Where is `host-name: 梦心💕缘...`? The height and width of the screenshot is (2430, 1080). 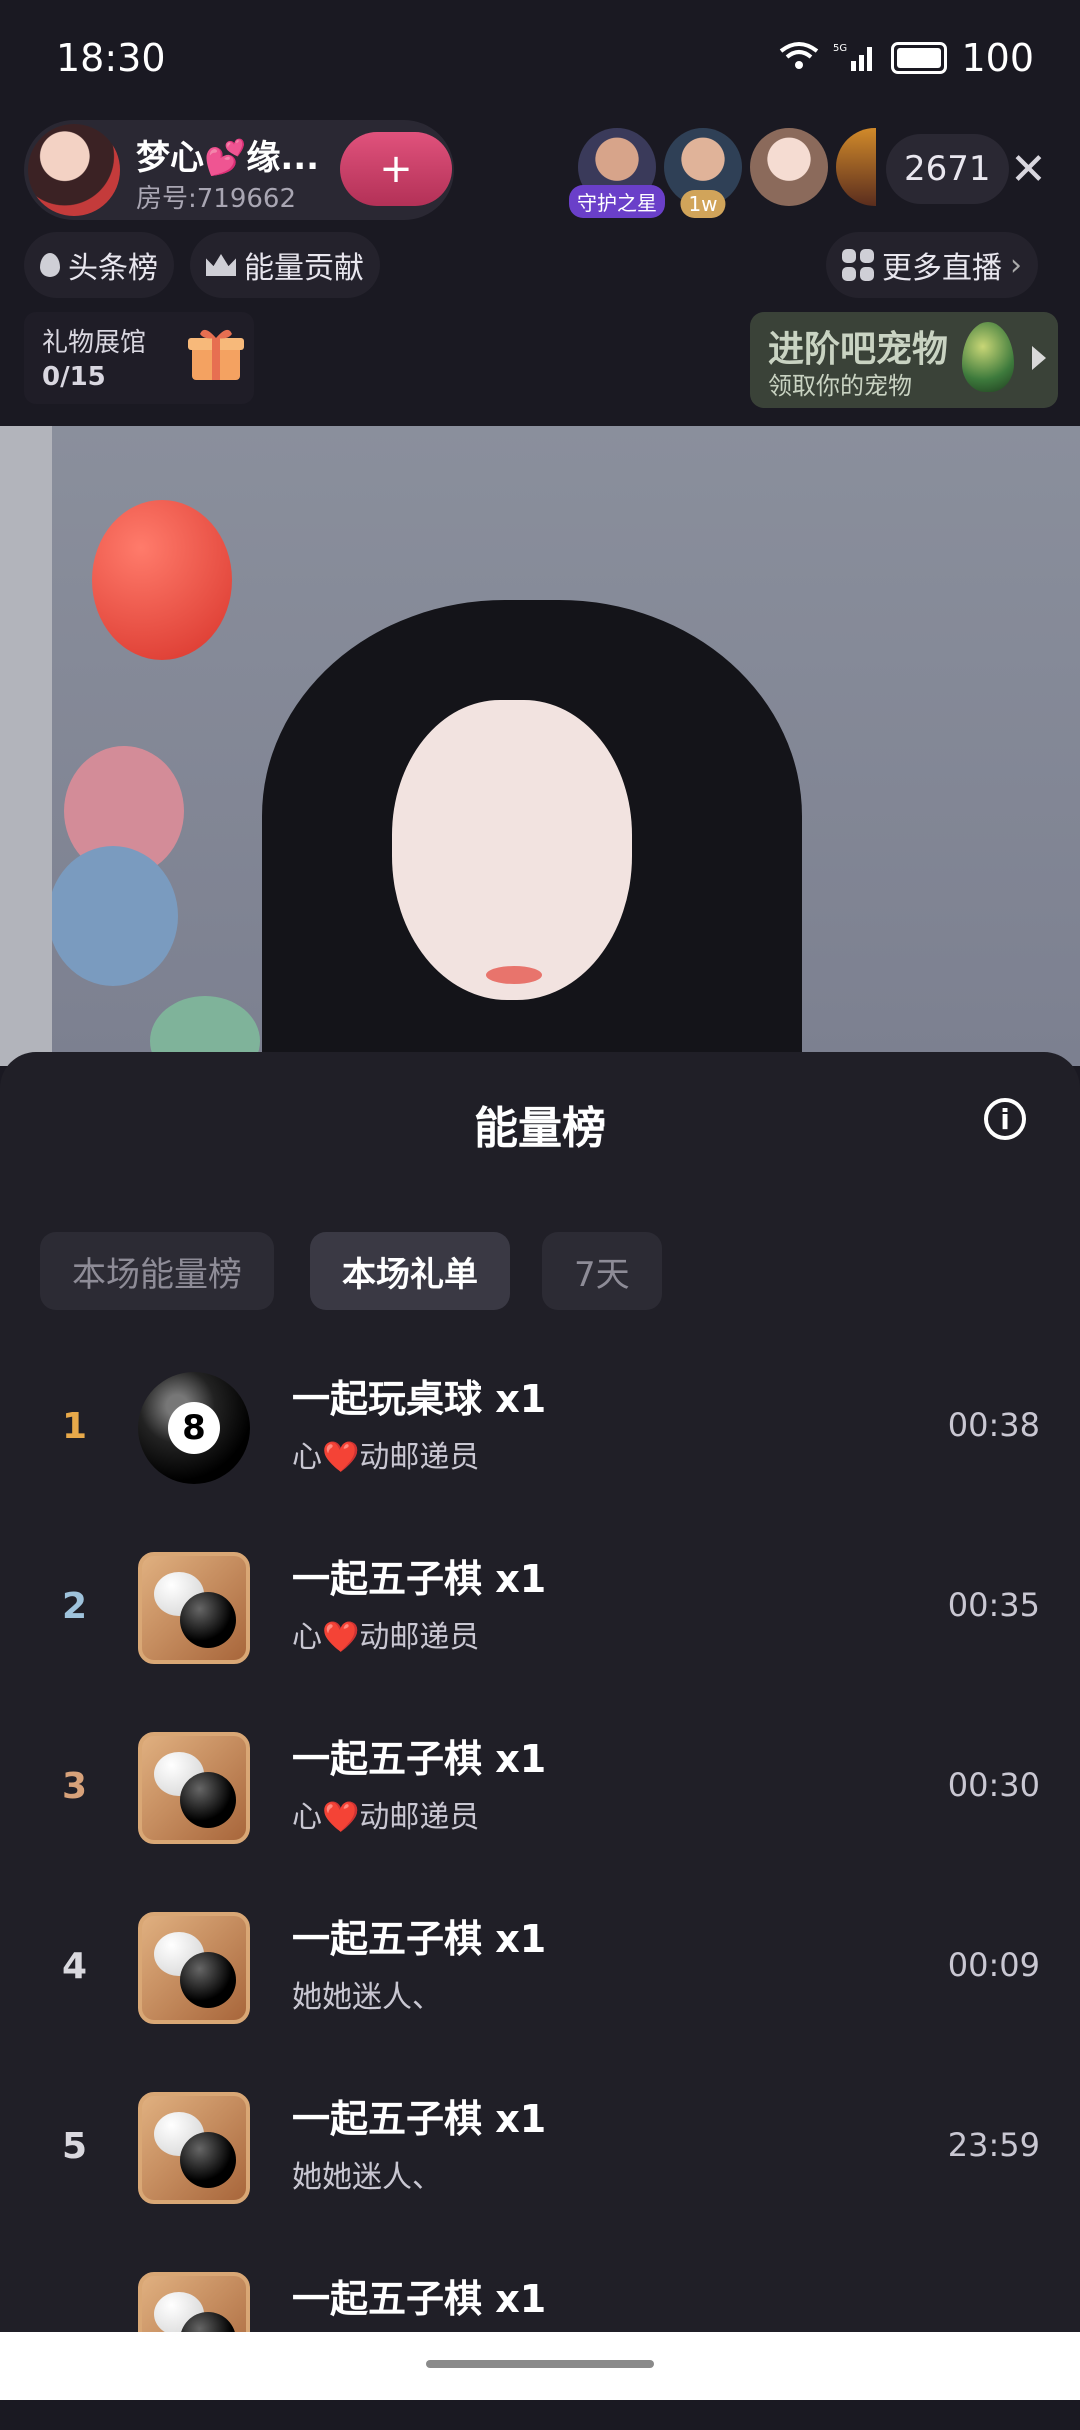
host-name: 梦心💕缘... is located at coordinates (228, 158).